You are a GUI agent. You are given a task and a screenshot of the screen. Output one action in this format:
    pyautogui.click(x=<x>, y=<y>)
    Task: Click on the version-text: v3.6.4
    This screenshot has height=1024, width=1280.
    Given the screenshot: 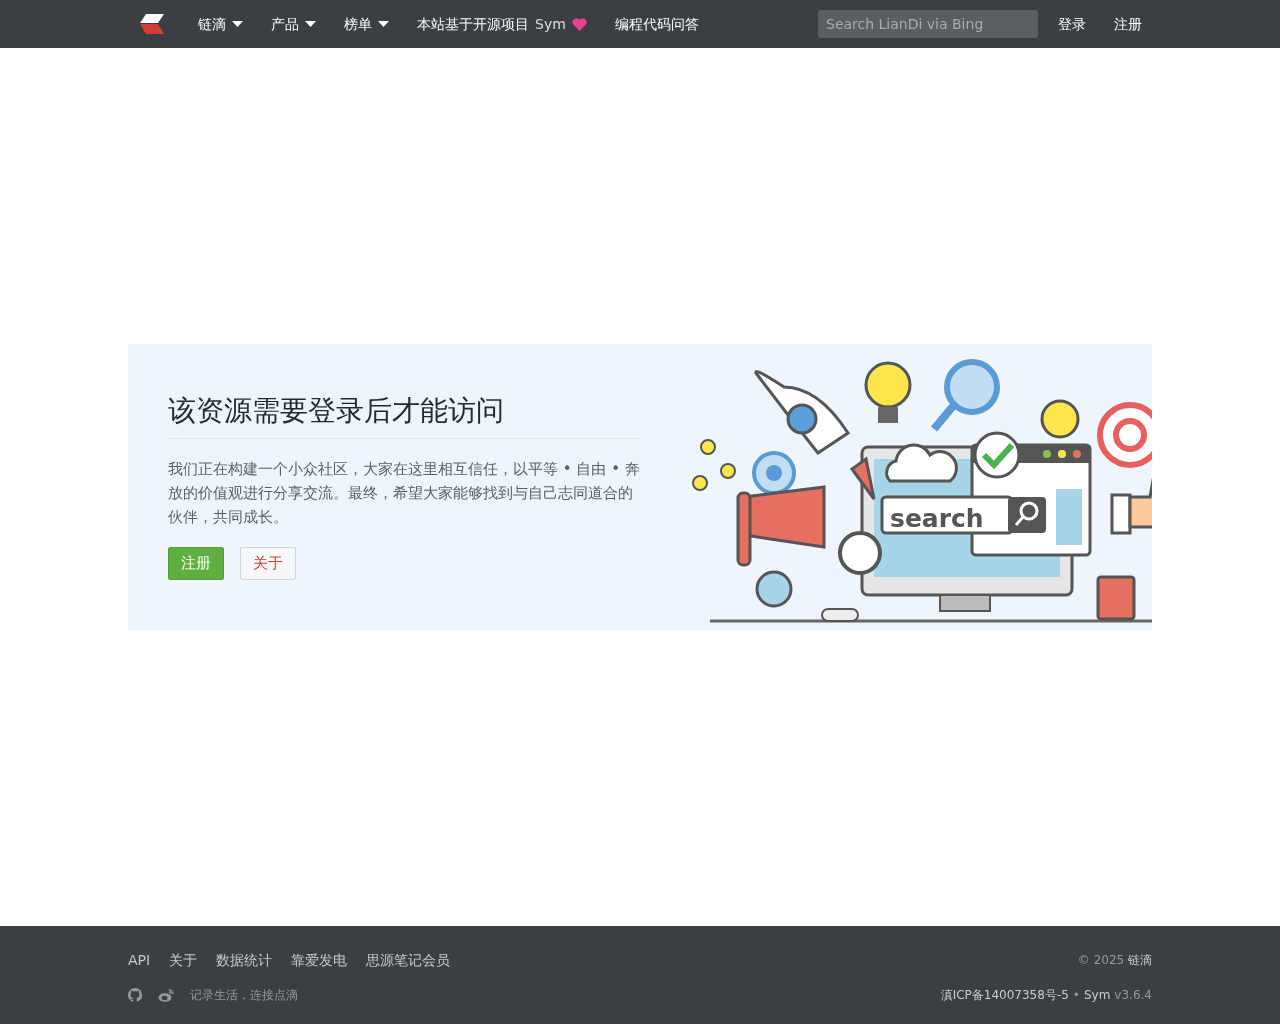 What is the action you would take?
    pyautogui.click(x=1133, y=995)
    